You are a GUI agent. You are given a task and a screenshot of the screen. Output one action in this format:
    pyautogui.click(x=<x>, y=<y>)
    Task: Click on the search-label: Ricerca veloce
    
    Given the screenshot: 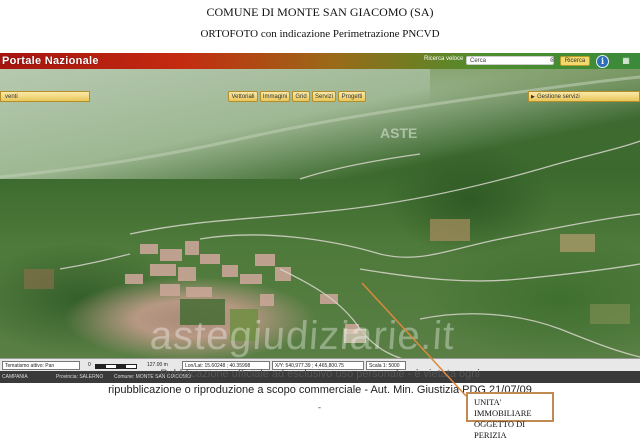 What is the action you would take?
    pyautogui.click(x=444, y=59)
    